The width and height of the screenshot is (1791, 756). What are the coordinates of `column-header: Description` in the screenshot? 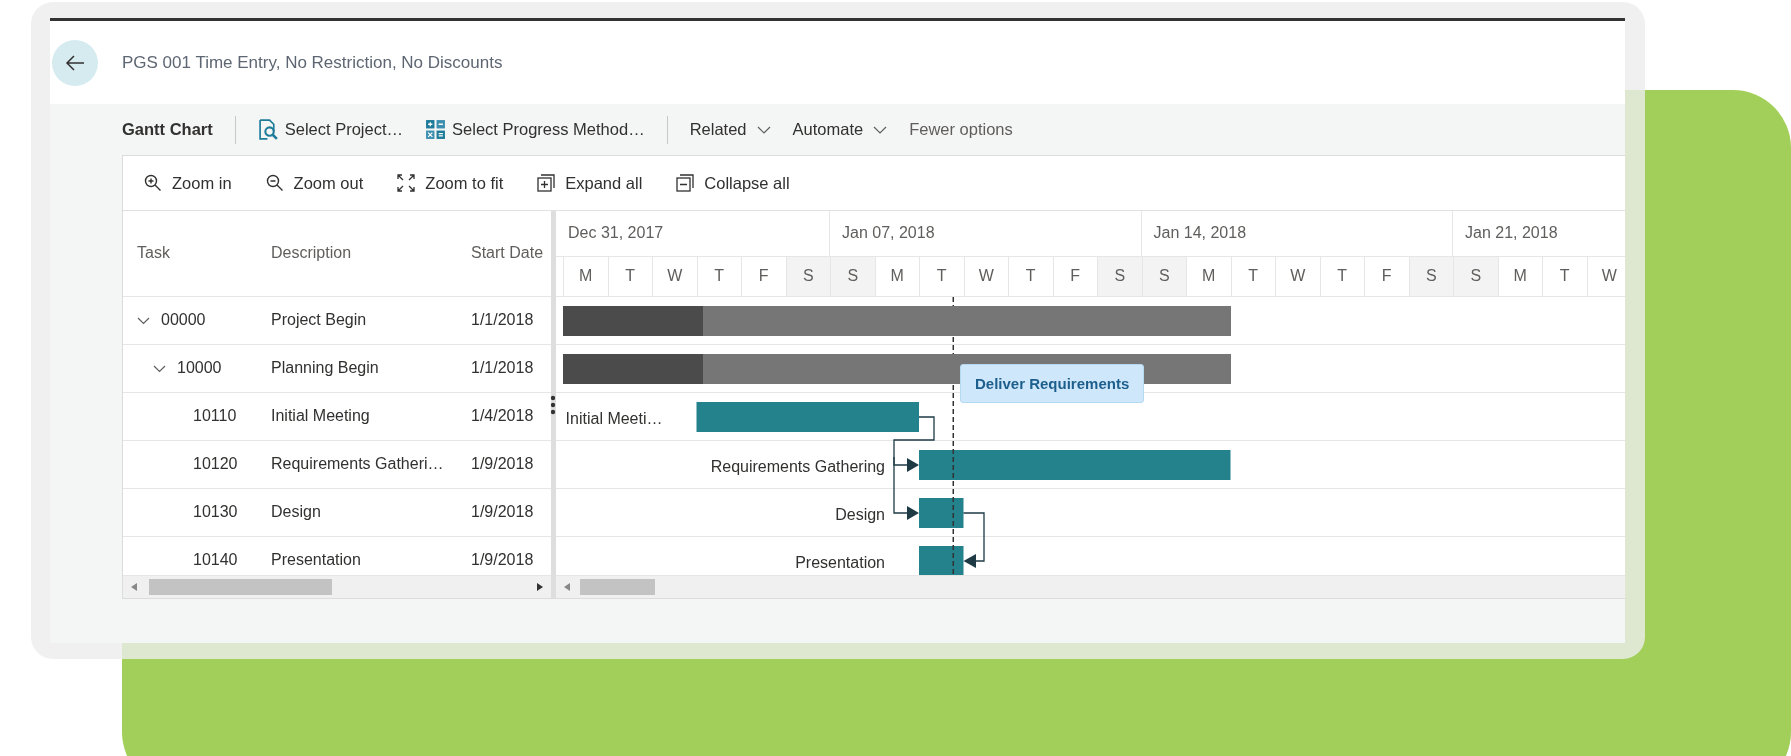 It's located at (311, 253).